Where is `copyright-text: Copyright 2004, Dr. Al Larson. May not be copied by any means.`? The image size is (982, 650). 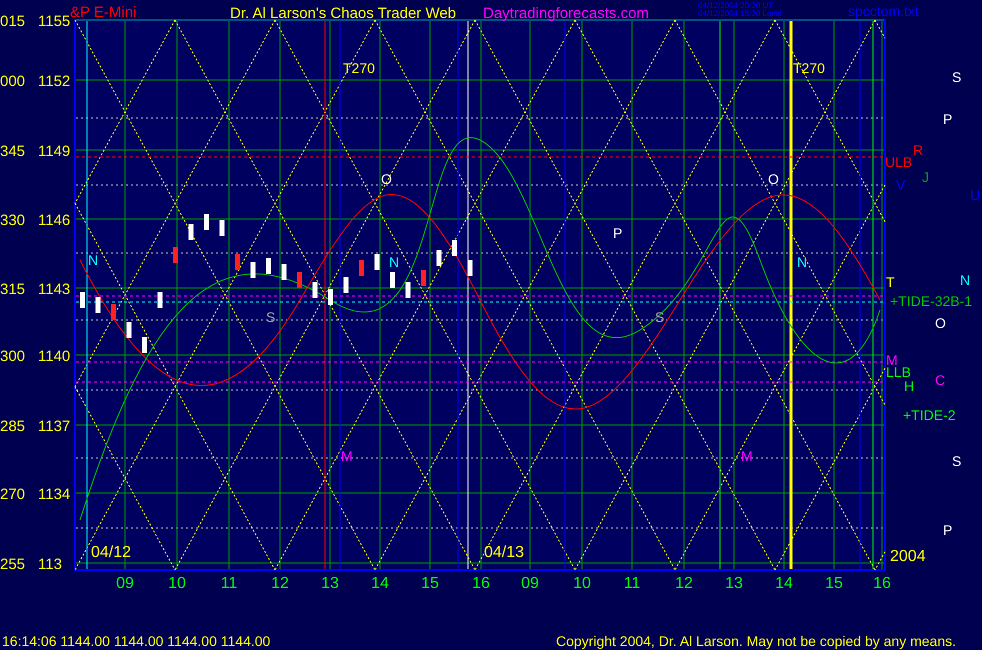 copyright-text: Copyright 2004, Dr. Al Larson. May not be copied by any means. is located at coordinates (756, 641).